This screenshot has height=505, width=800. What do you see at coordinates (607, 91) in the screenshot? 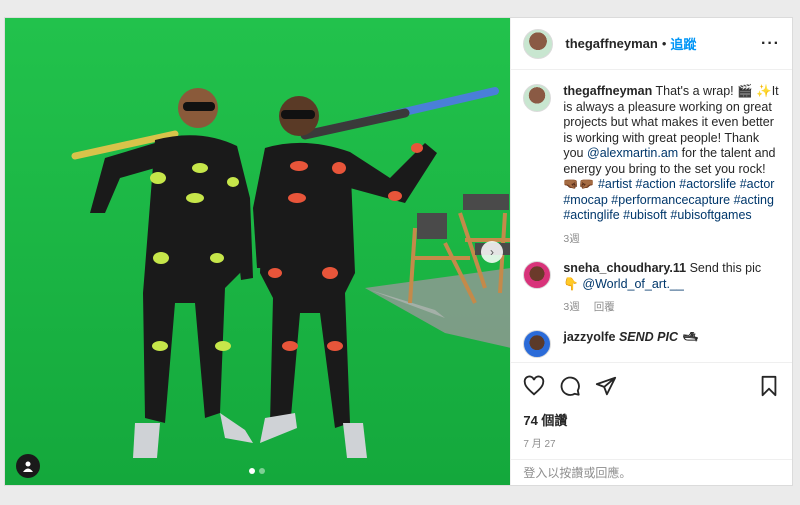
I see `caption-username: thegaffneyman` at bounding box center [607, 91].